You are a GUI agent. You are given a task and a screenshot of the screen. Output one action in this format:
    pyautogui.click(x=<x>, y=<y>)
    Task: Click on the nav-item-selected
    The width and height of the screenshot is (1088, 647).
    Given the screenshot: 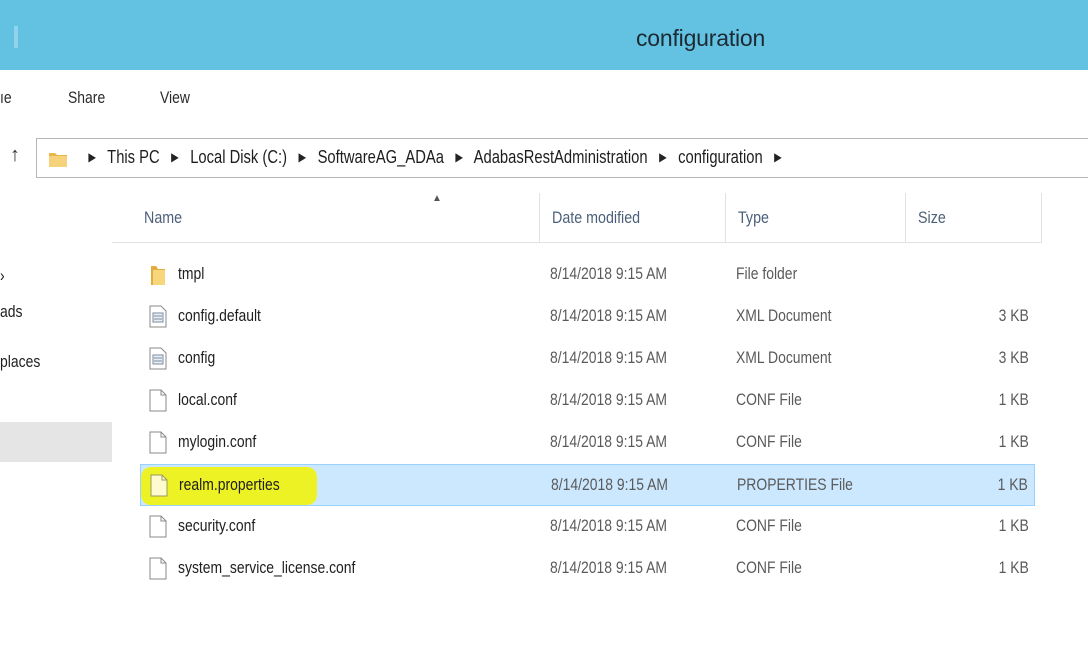 What is the action you would take?
    pyautogui.click(x=56, y=442)
    